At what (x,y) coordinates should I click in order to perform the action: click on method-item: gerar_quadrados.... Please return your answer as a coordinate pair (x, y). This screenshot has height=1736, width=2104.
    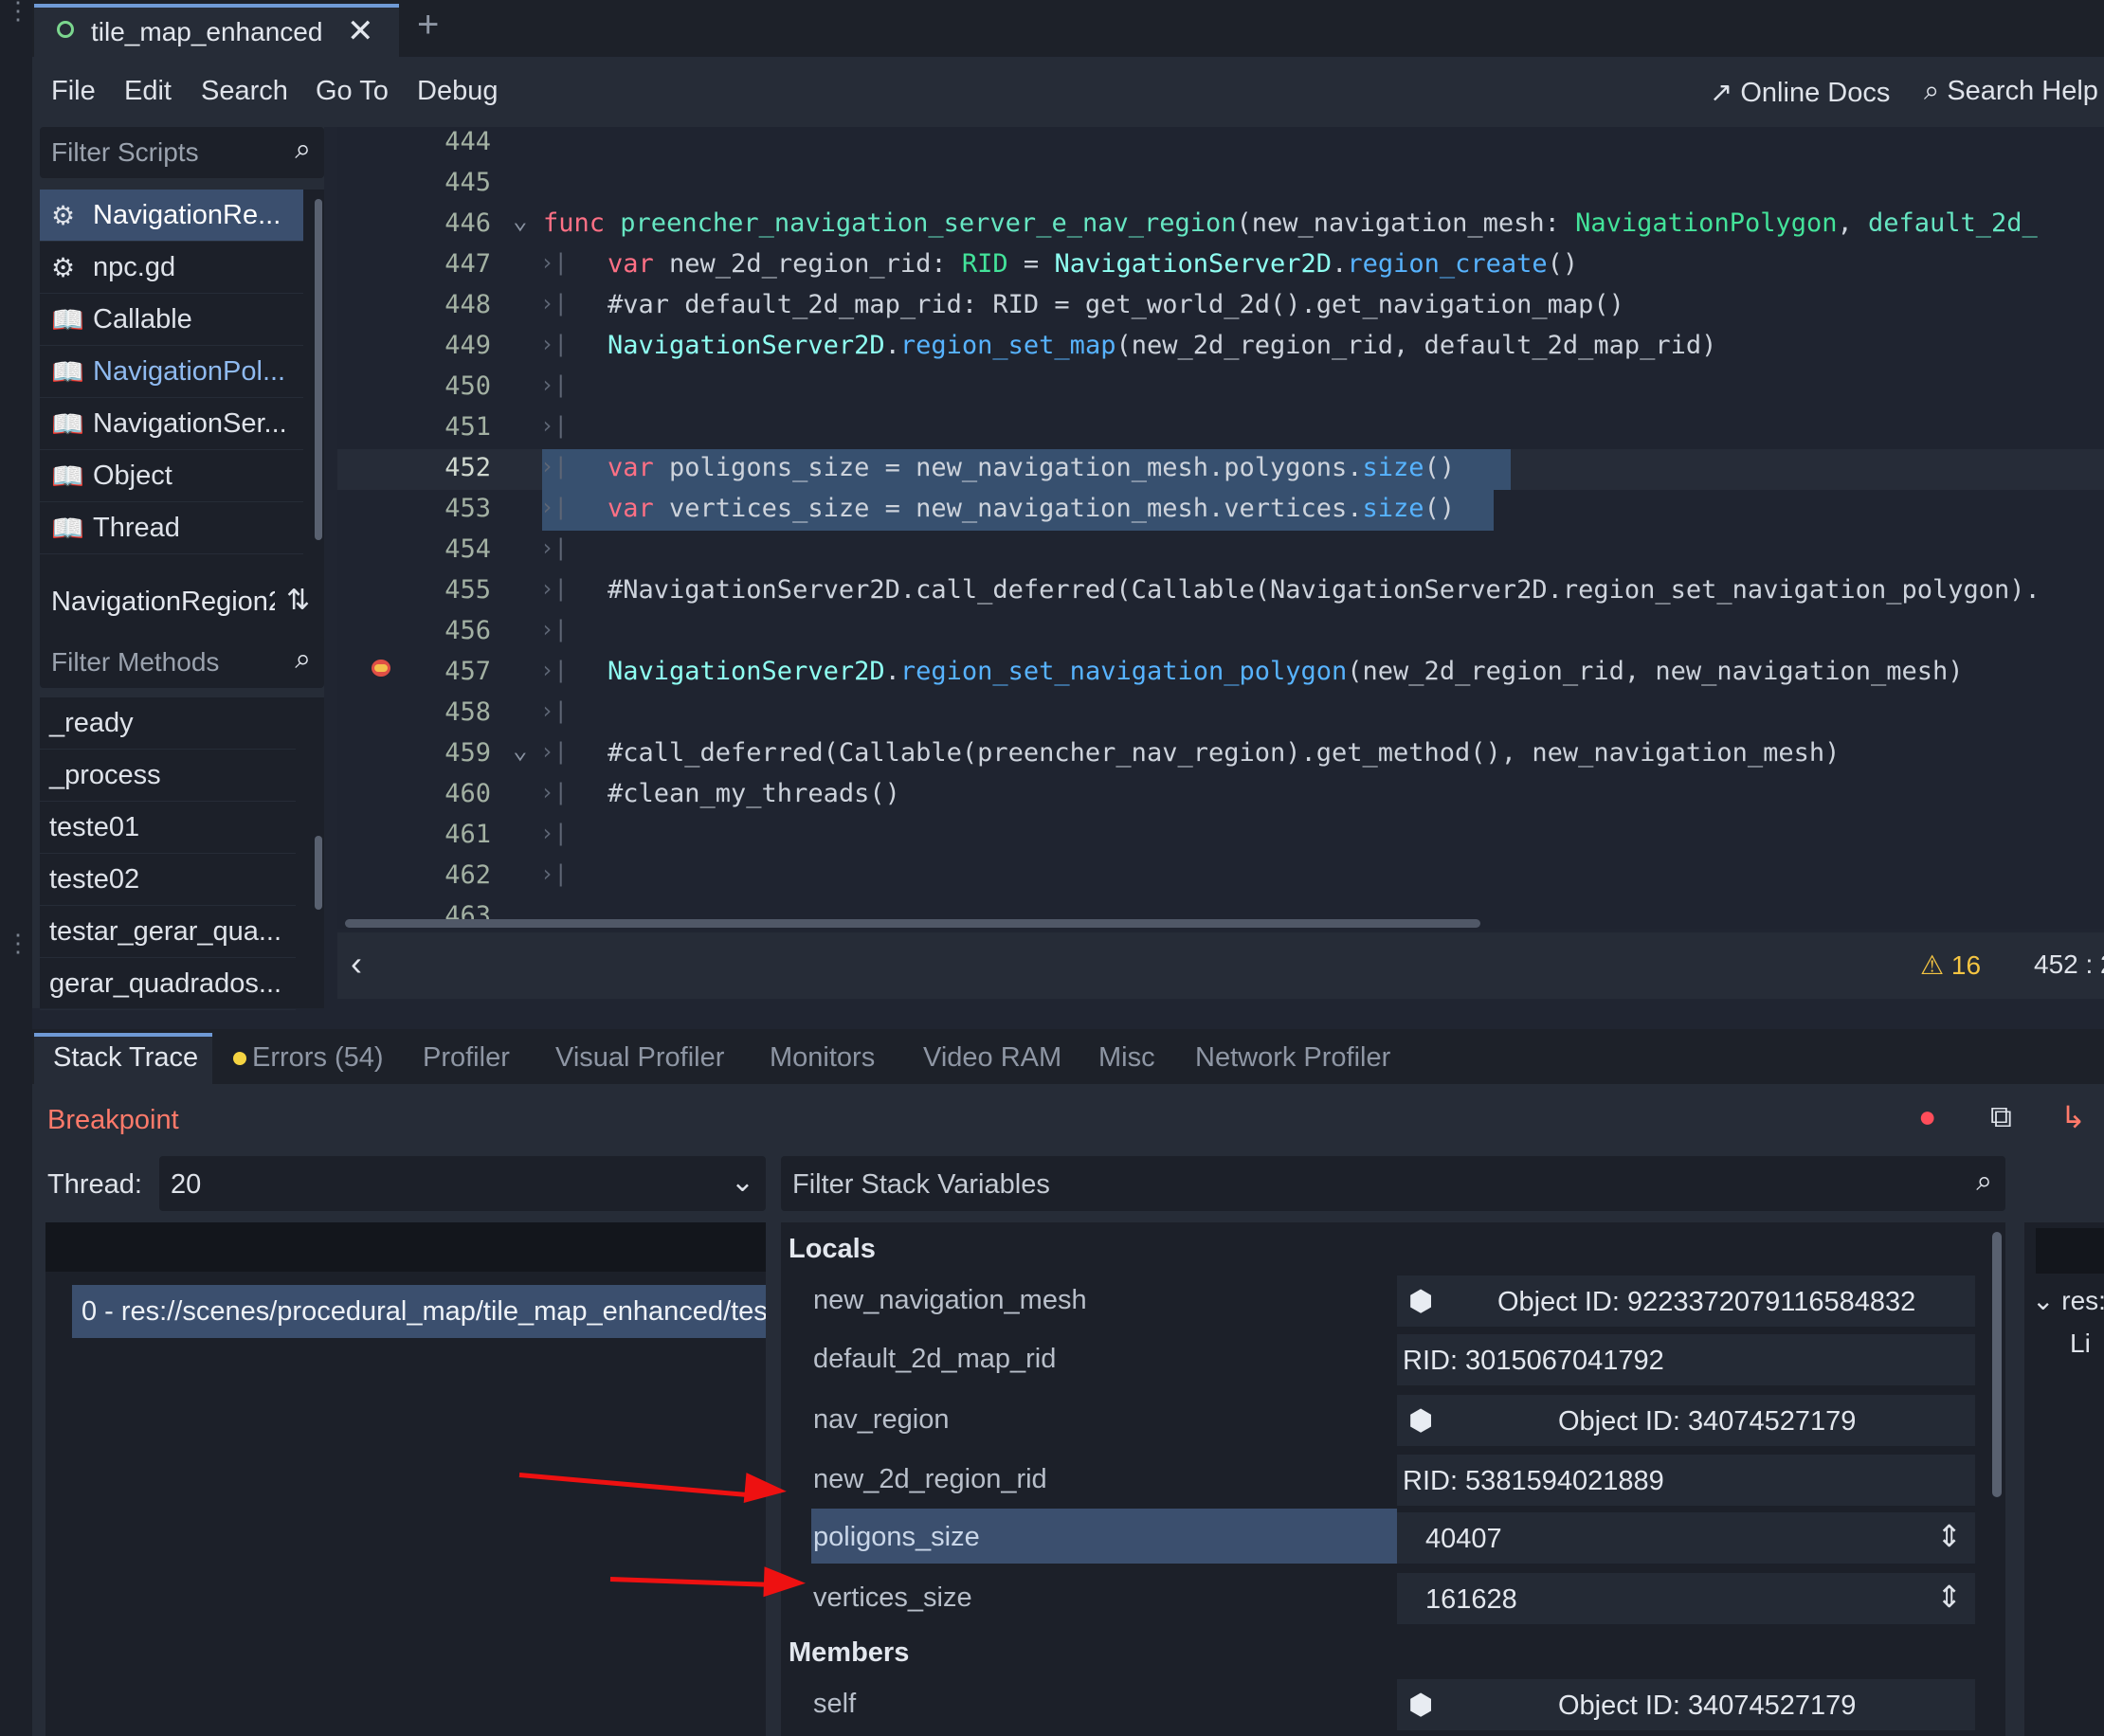
    Looking at the image, I should click on (168, 984).